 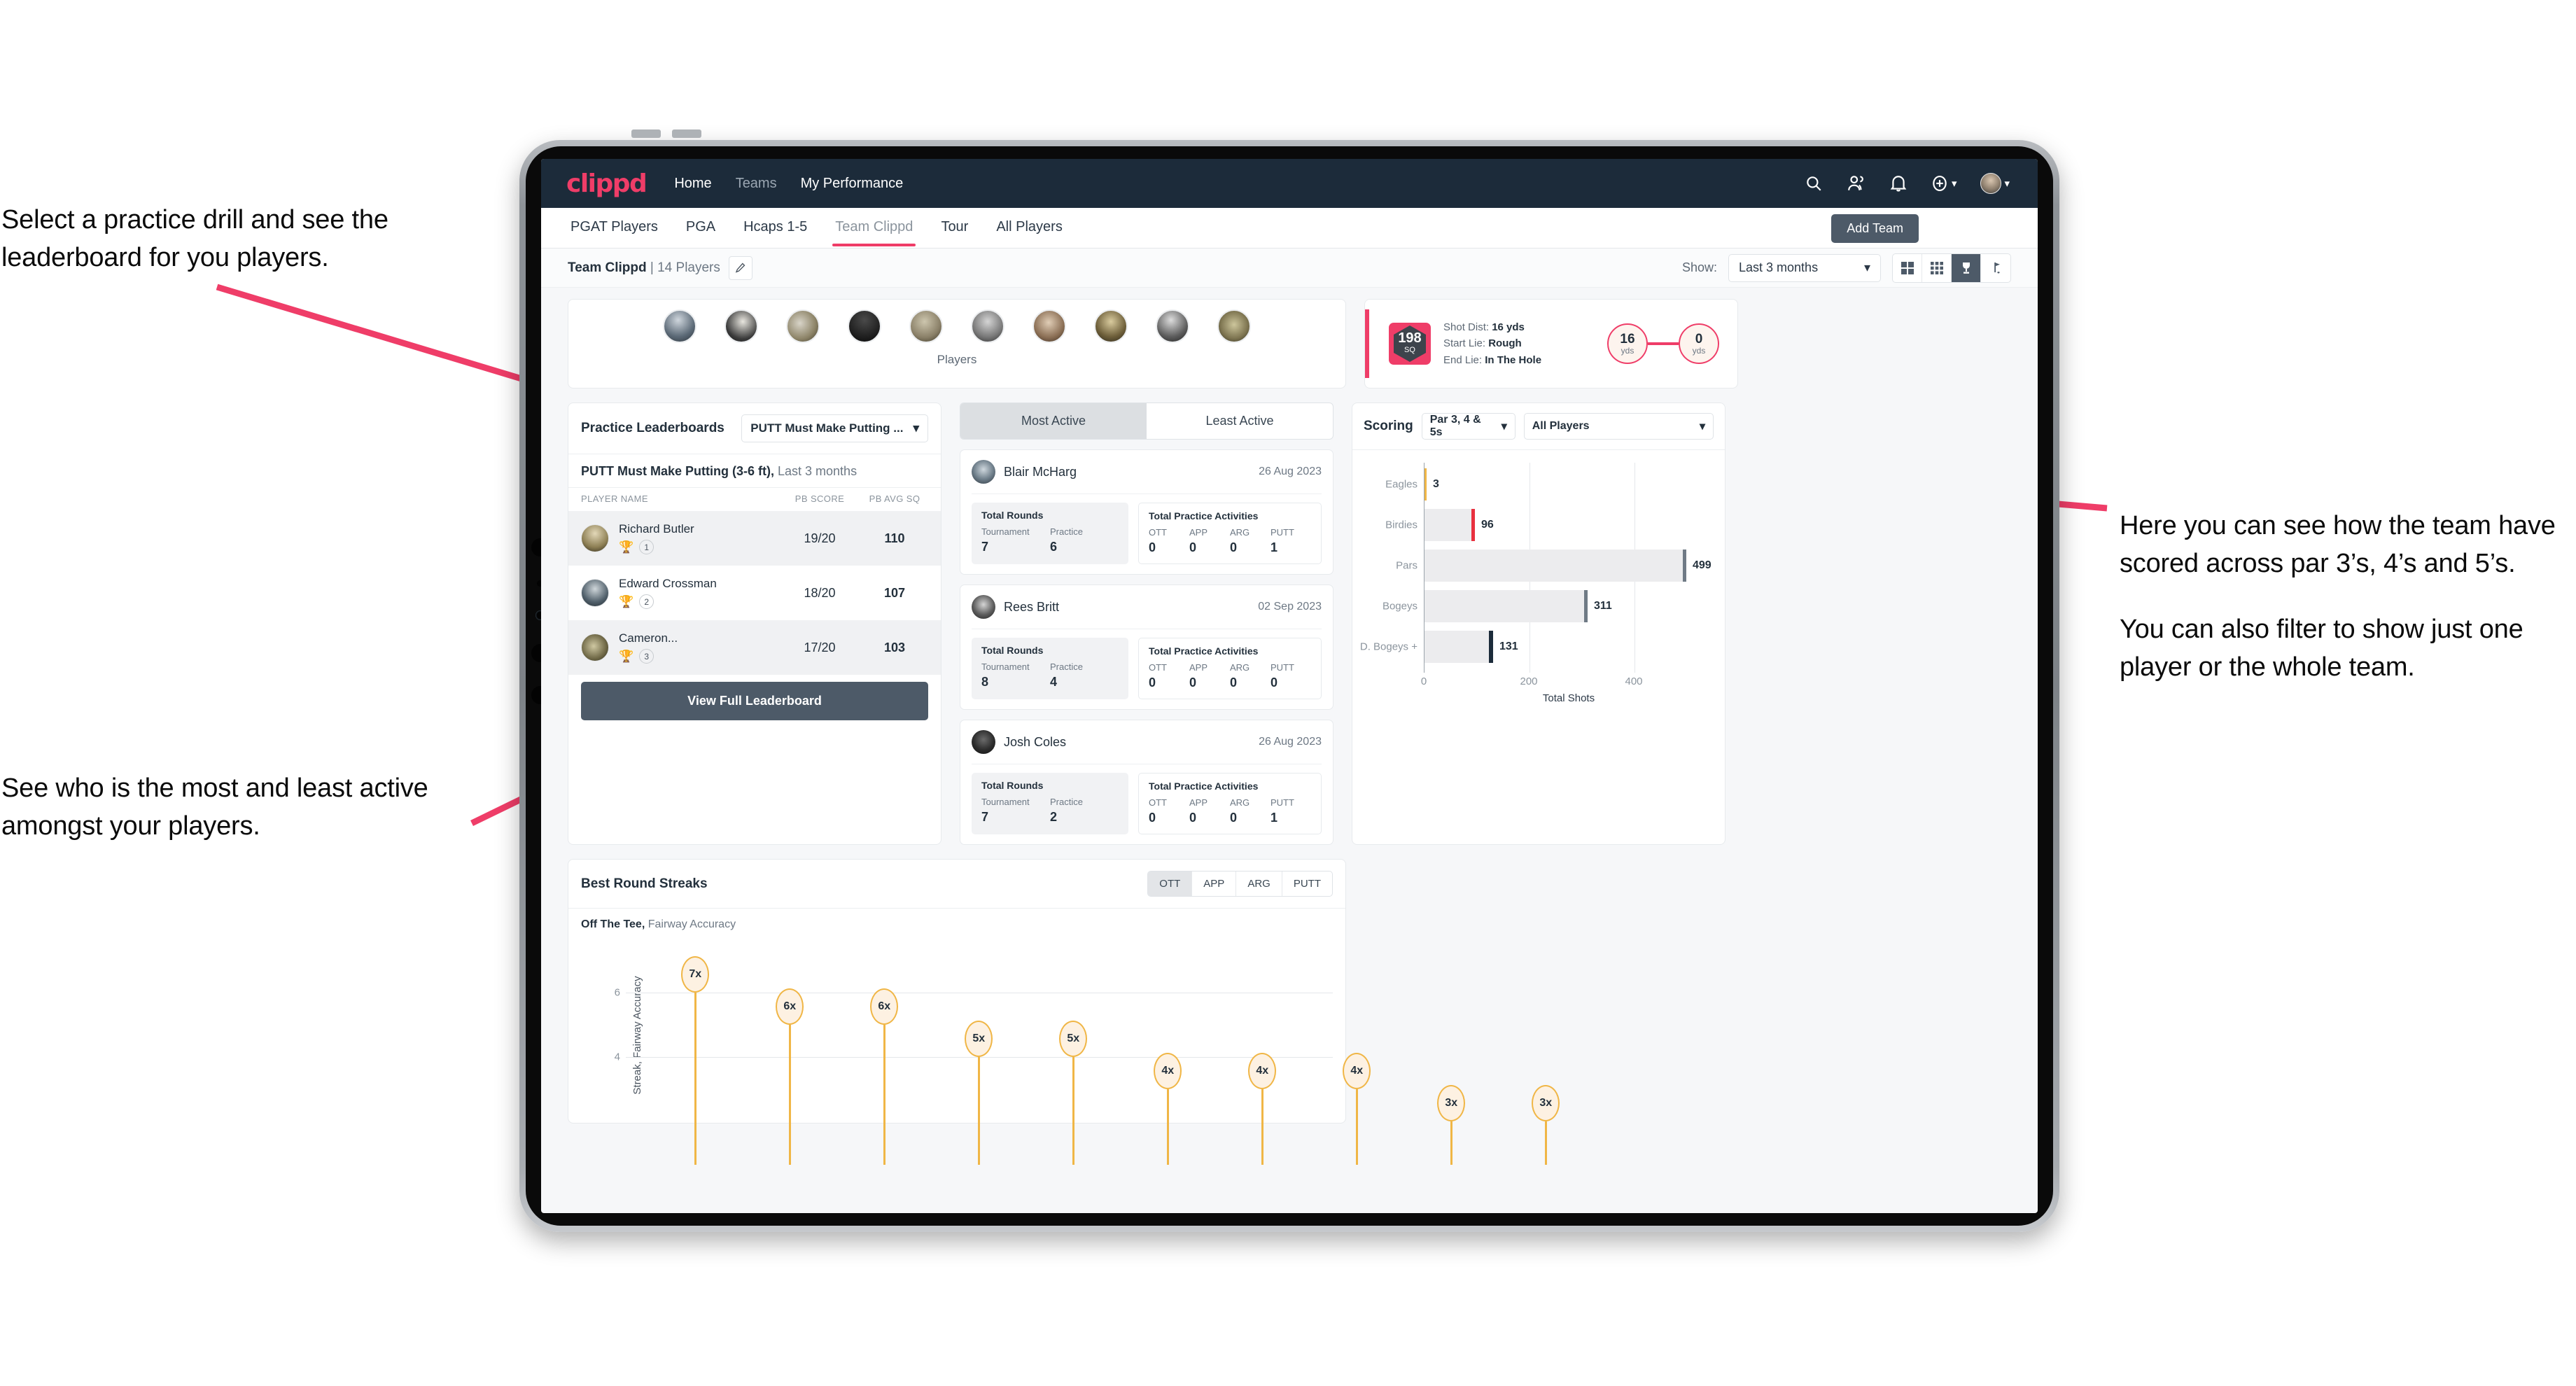 I want to click on streaks-tab-app: APP, so click(x=1214, y=884).